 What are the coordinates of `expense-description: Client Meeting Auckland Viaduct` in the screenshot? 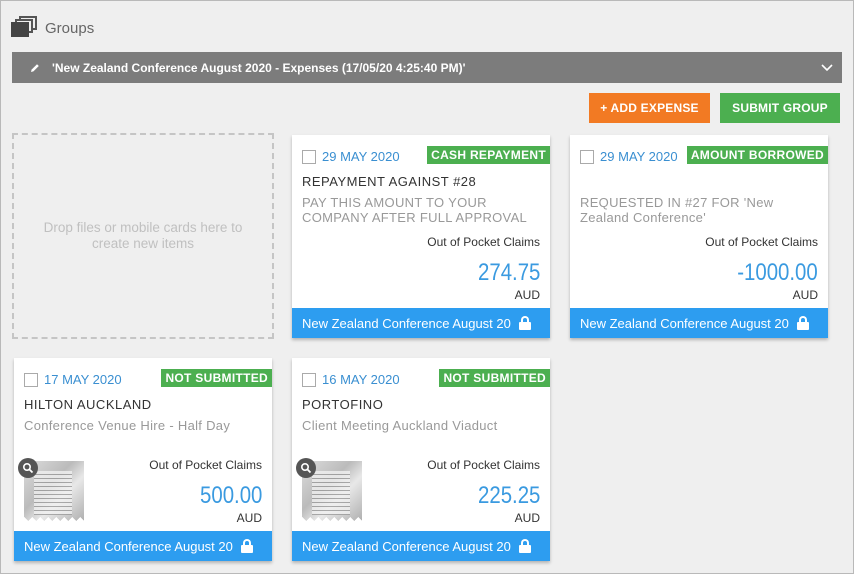 It's located at (400, 425).